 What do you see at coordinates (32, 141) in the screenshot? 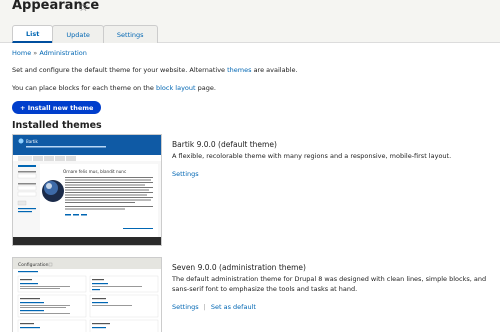
I see `bartik-site-name: Bartik` at bounding box center [32, 141].